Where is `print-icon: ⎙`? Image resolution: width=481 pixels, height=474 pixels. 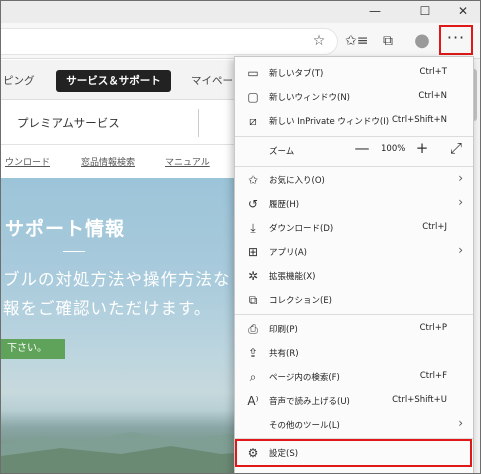
print-icon: ⎙ is located at coordinates (253, 329).